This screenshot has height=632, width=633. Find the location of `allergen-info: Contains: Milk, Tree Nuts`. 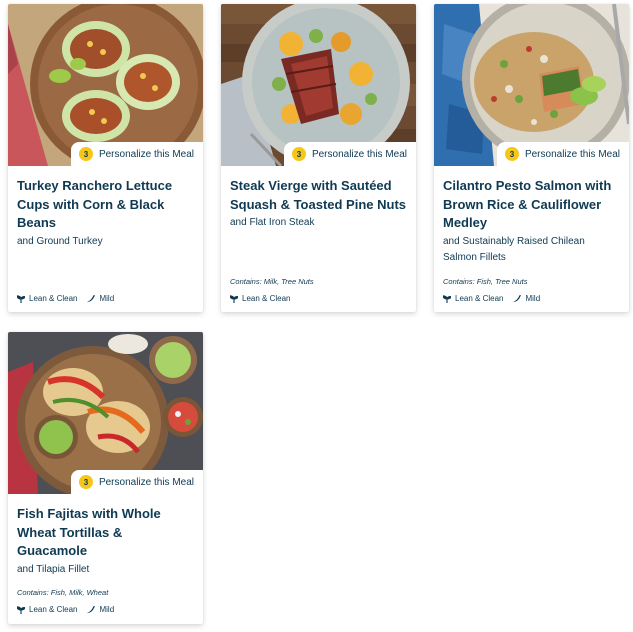

allergen-info: Contains: Milk, Tree Nuts is located at coordinates (272, 281).